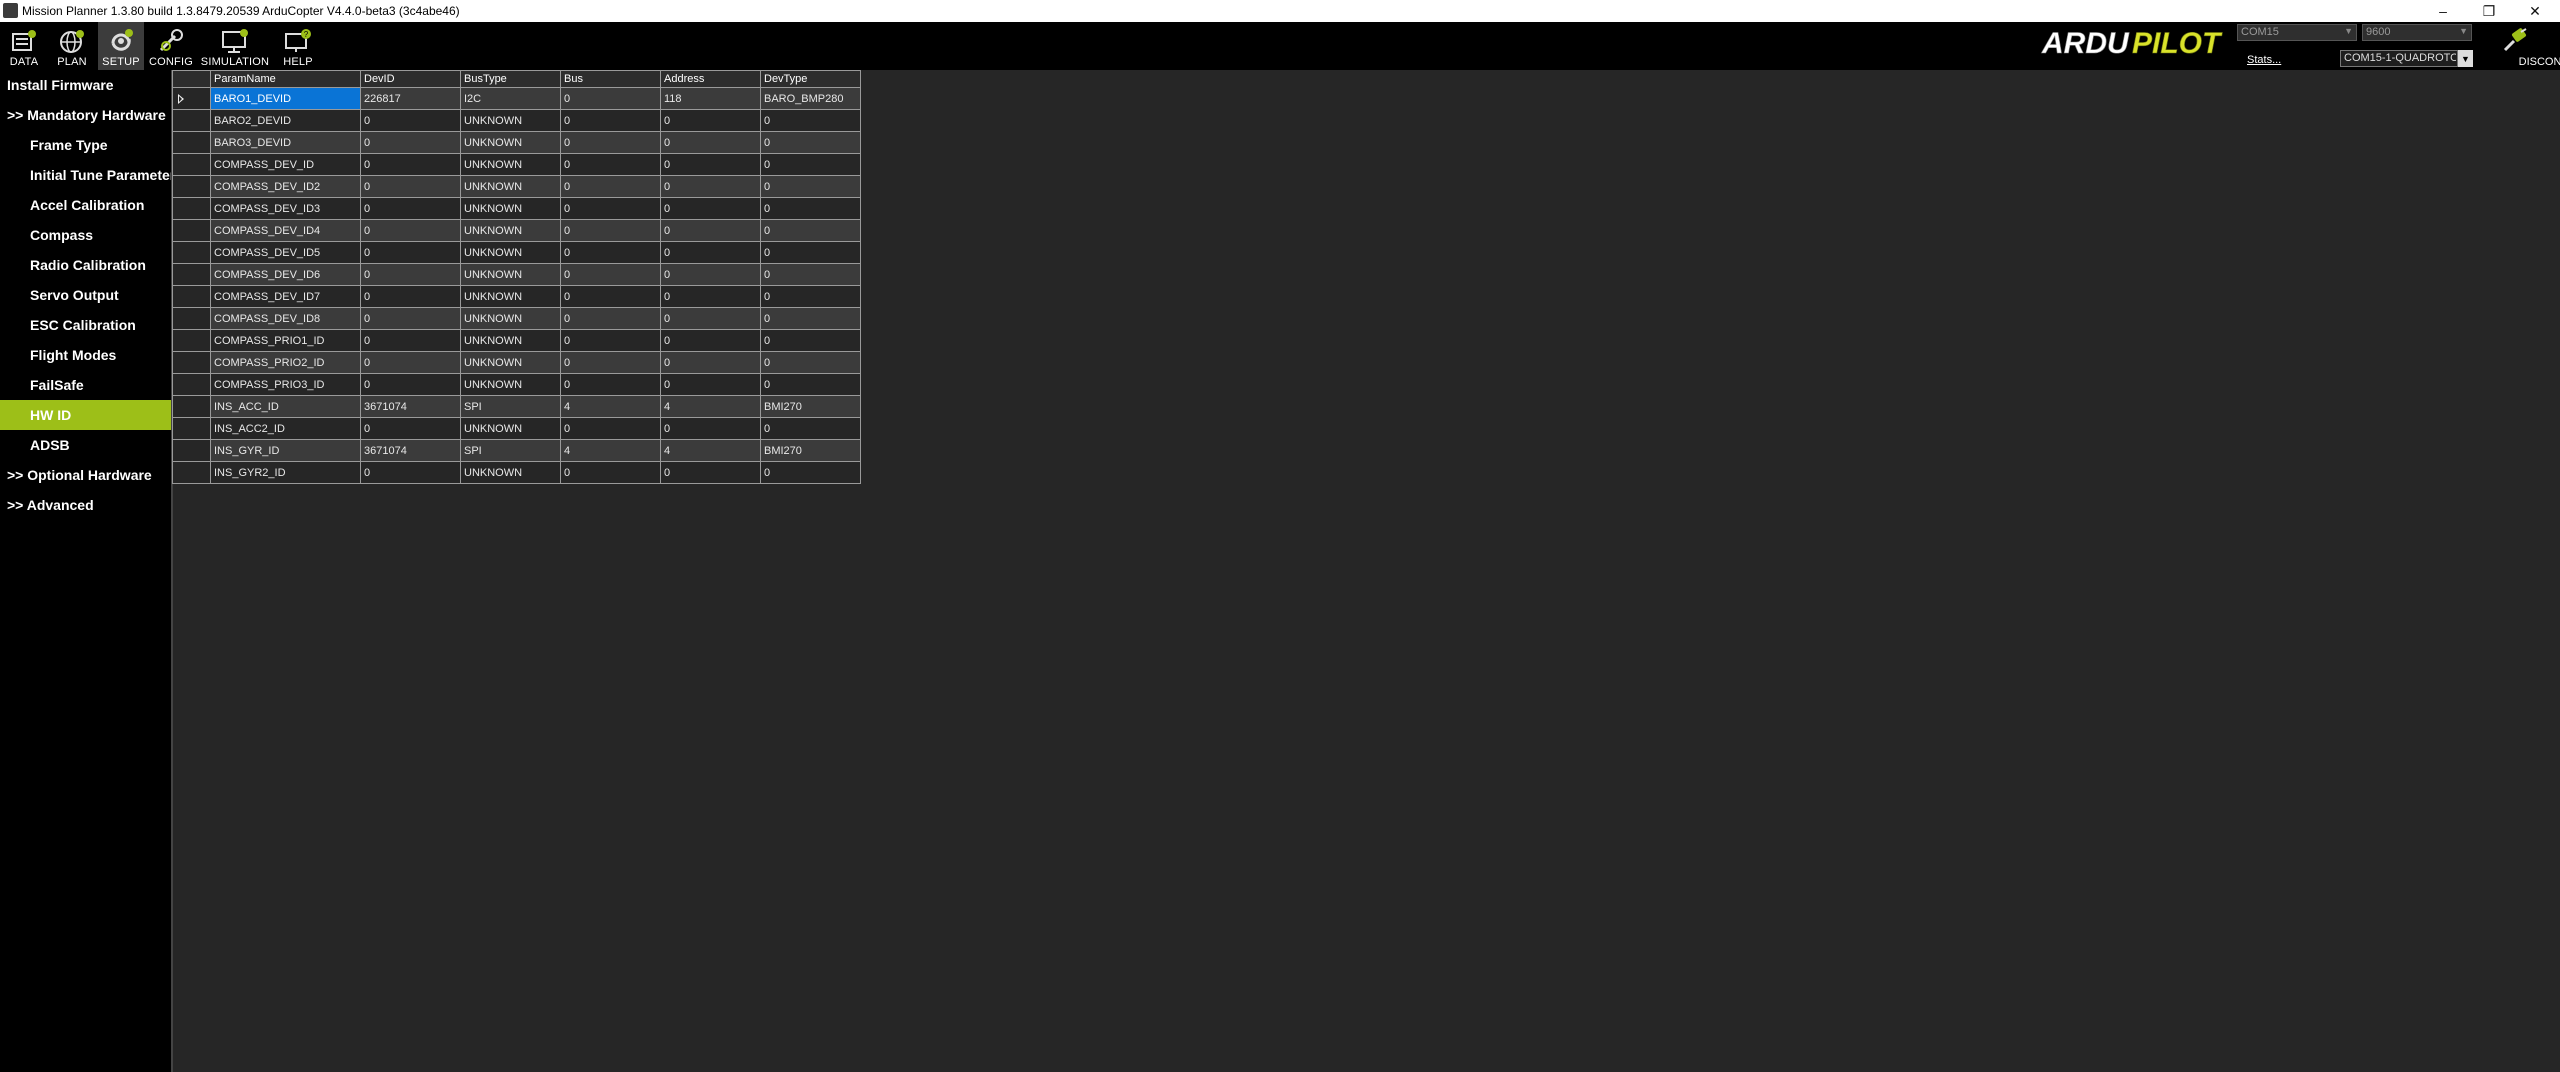 This screenshot has height=1072, width=2560. What do you see at coordinates (285, 384) in the screenshot?
I see `param-name-cell: COMPASS_PRIO3_ID` at bounding box center [285, 384].